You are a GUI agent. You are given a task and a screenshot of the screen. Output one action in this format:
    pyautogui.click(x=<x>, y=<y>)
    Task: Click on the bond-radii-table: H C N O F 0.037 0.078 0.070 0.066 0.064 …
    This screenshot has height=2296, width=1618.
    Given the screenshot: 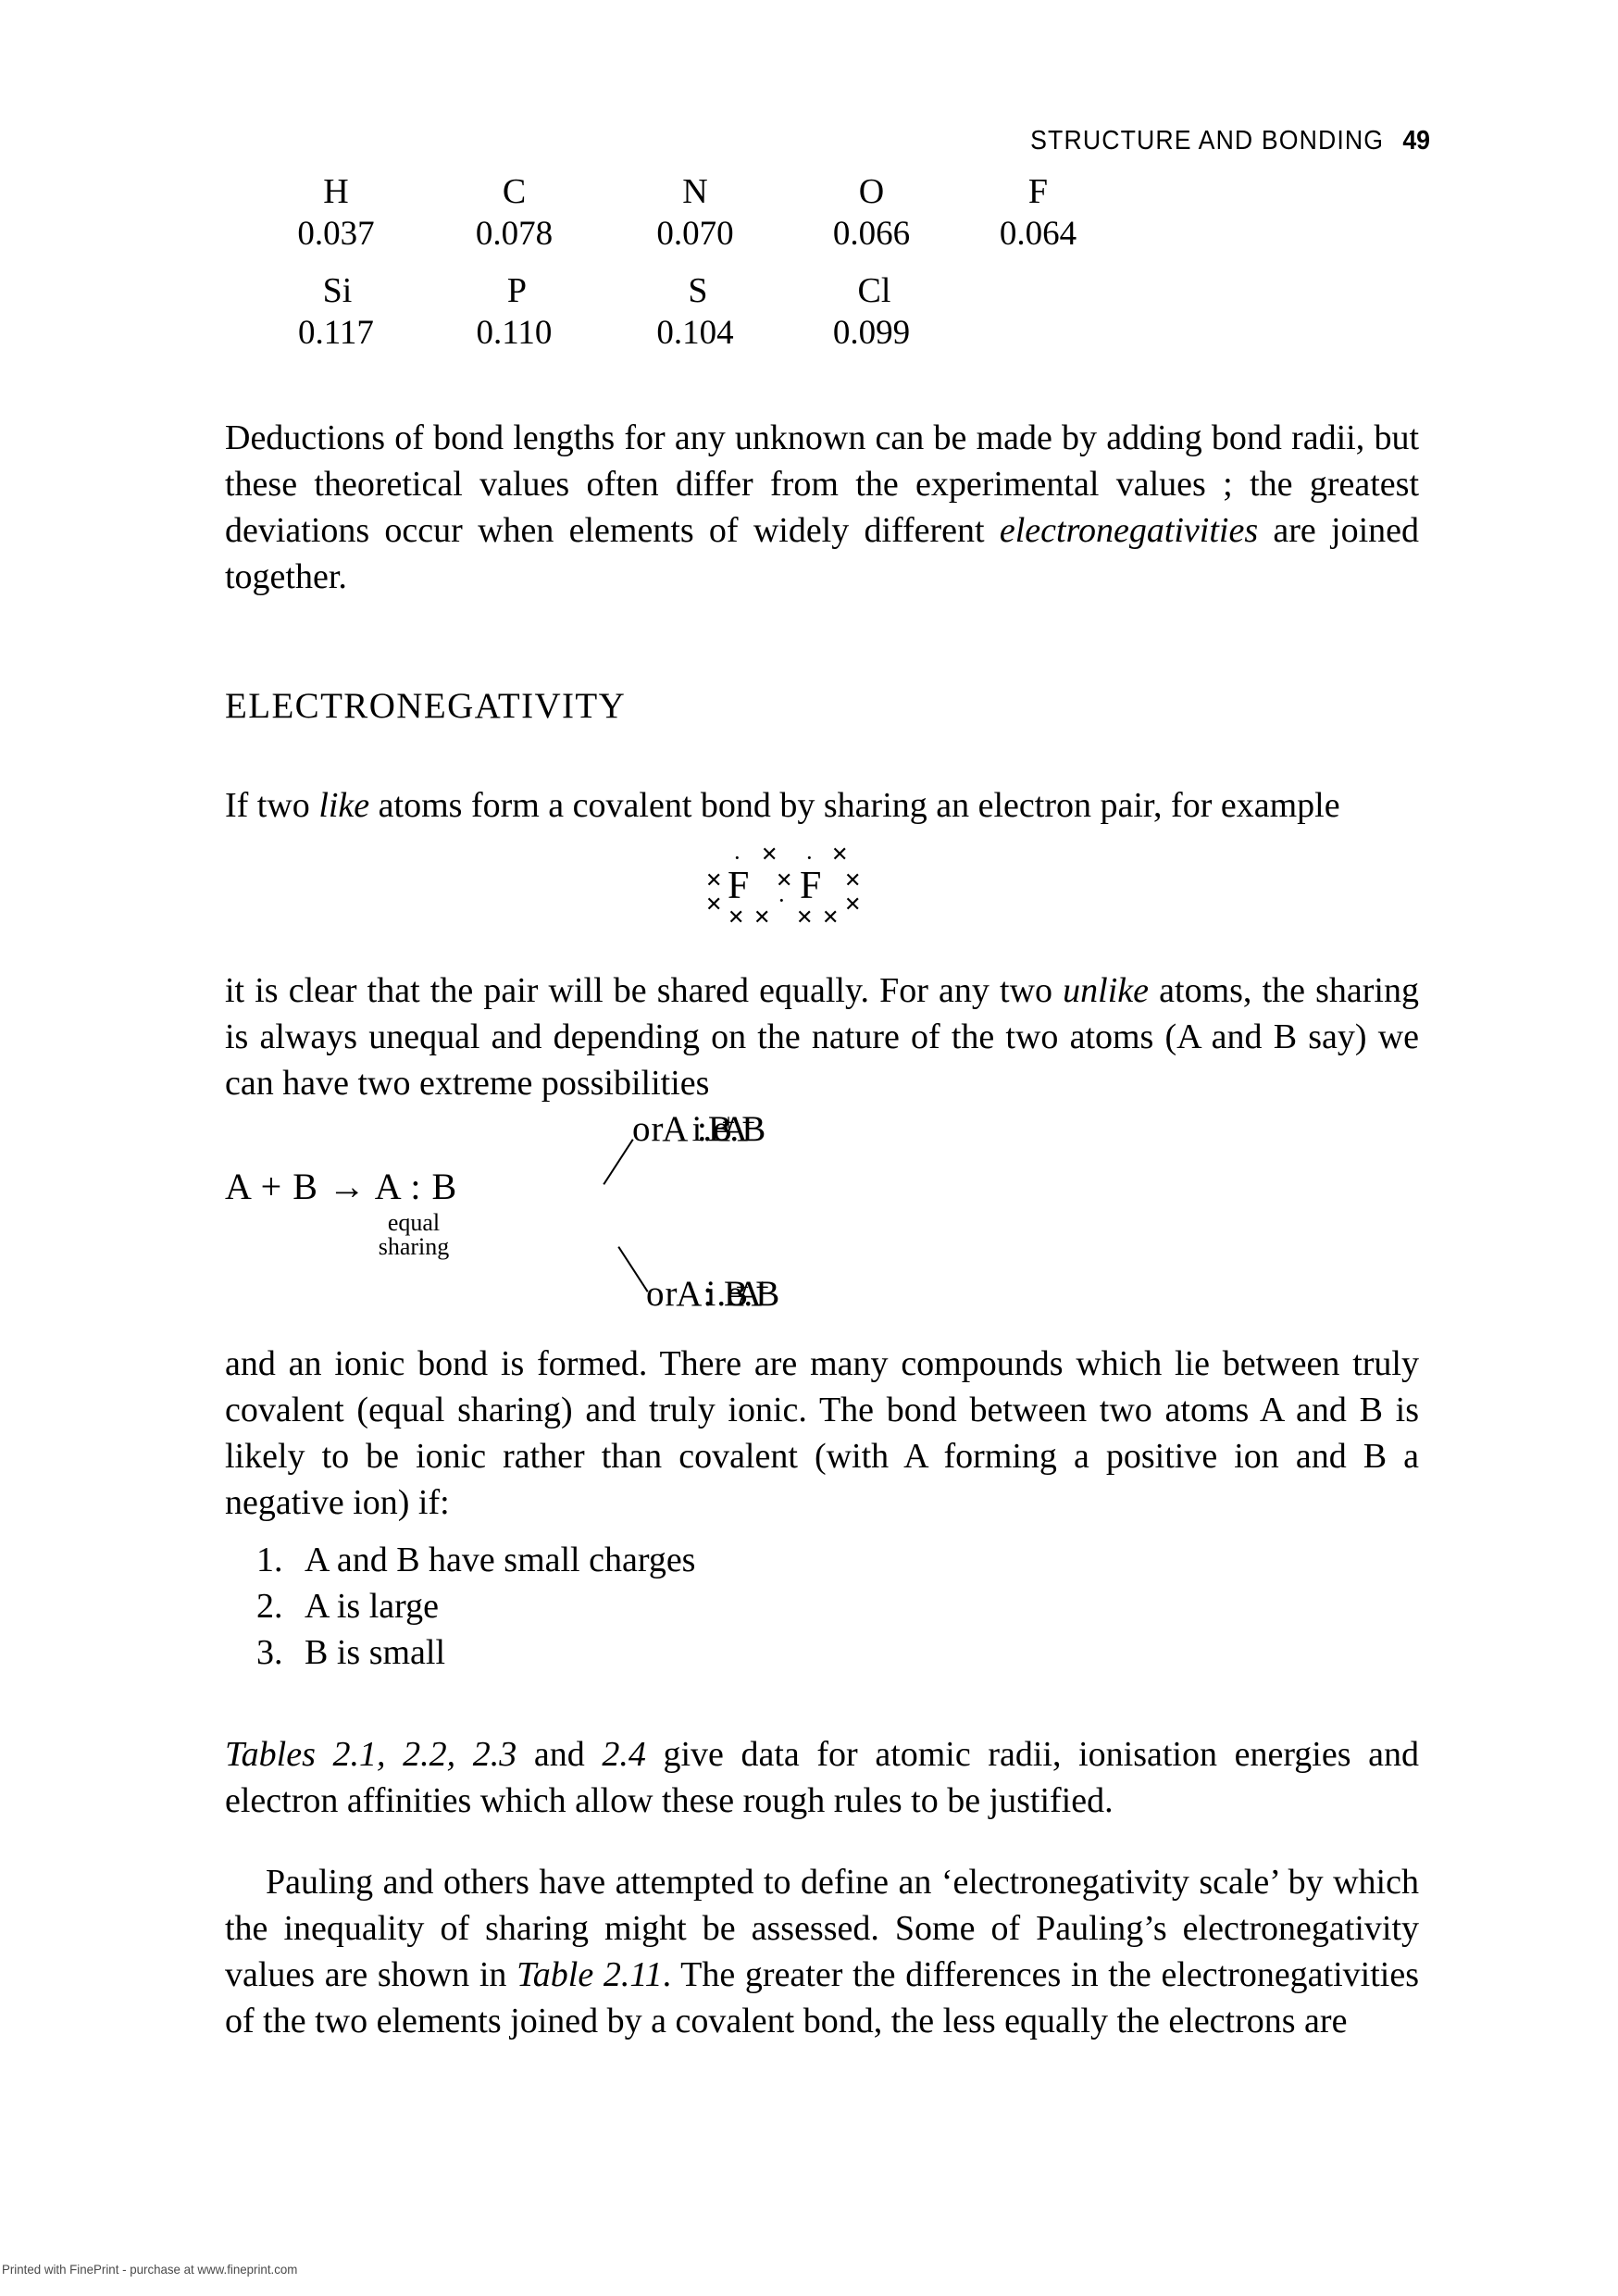 What is the action you would take?
    pyautogui.click(x=683, y=268)
    